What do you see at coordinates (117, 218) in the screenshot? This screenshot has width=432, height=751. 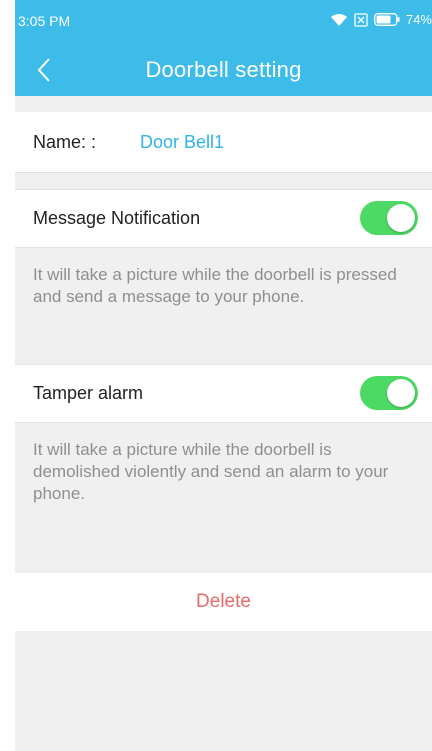 I see `message-notification-label: Message Notification` at bounding box center [117, 218].